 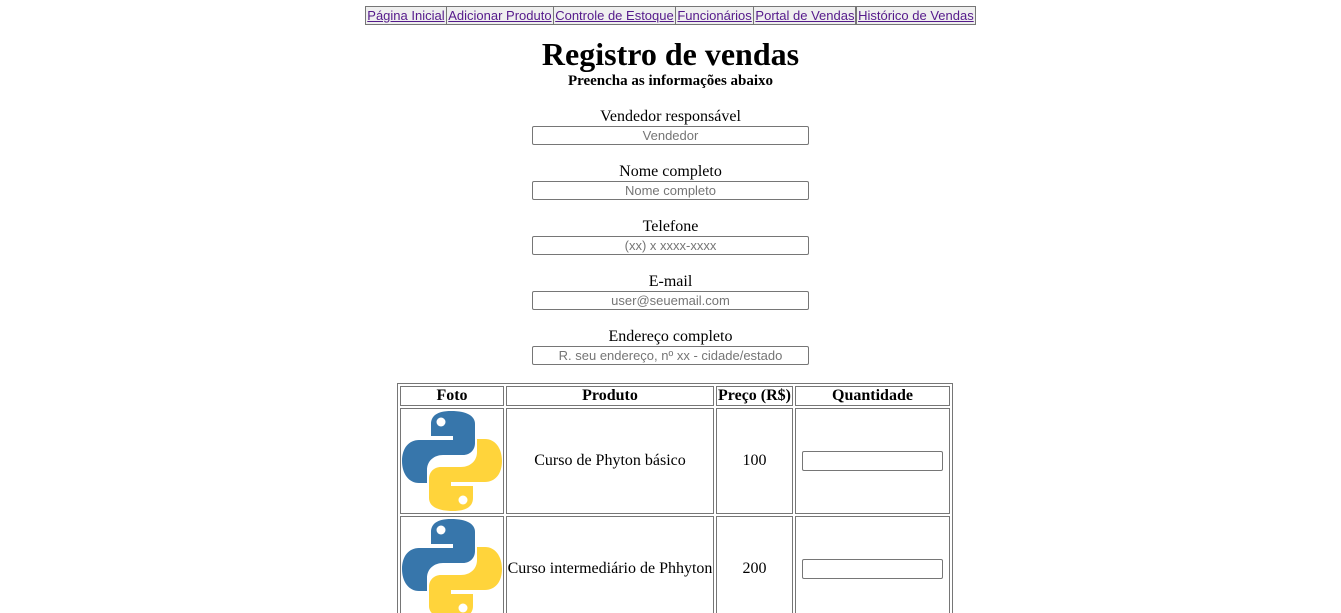 I want to click on table-row: Curso de Phyton básico 100, so click(x=675, y=461).